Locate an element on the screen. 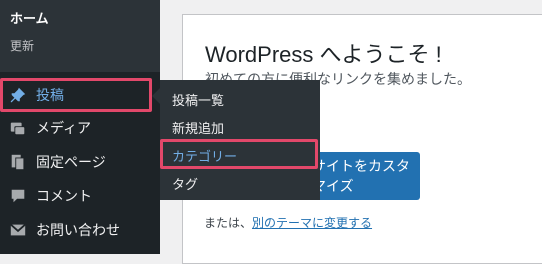 The height and width of the screenshot is (264, 542). categories-highlight-box is located at coordinates (239, 154).